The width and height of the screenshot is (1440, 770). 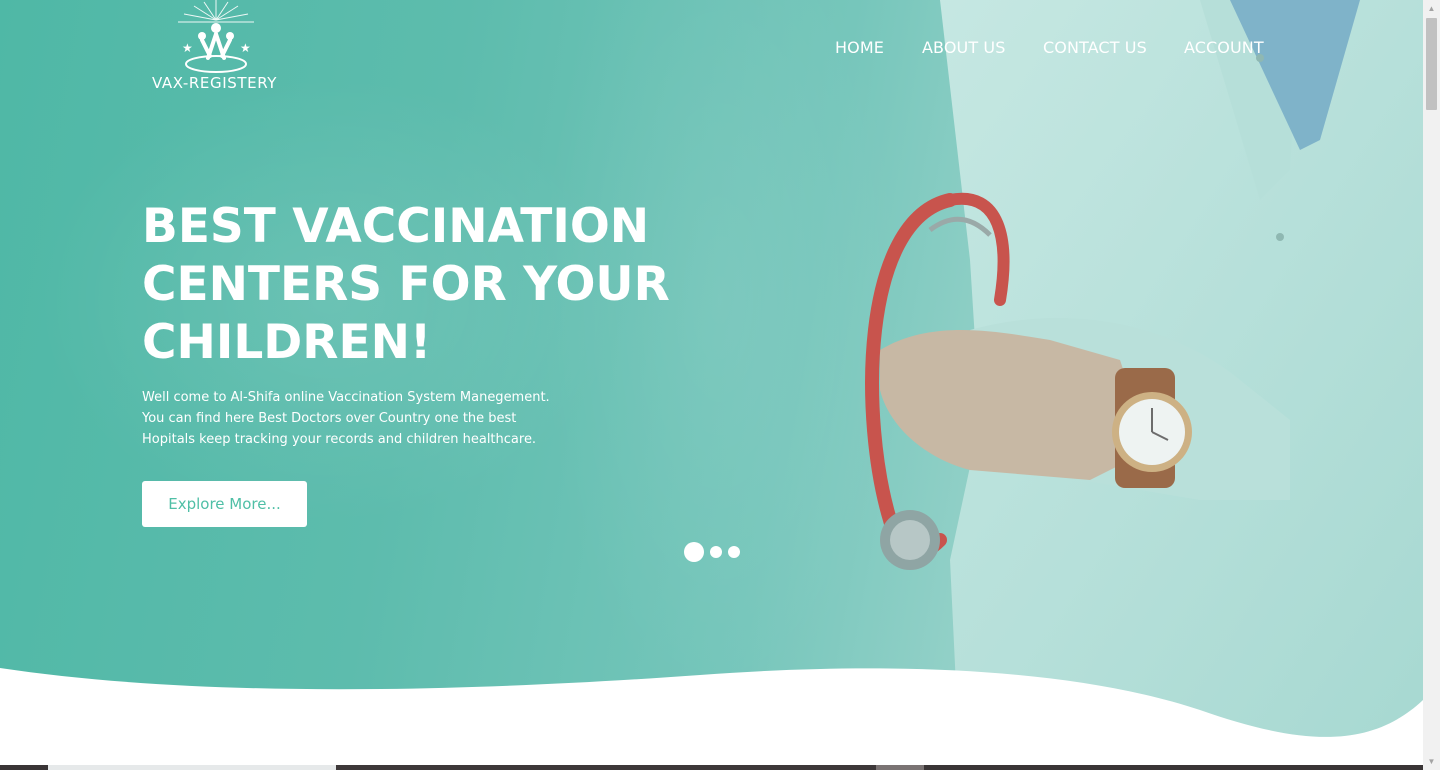 What do you see at coordinates (859, 47) in the screenshot?
I see `nav-item-home: HOME` at bounding box center [859, 47].